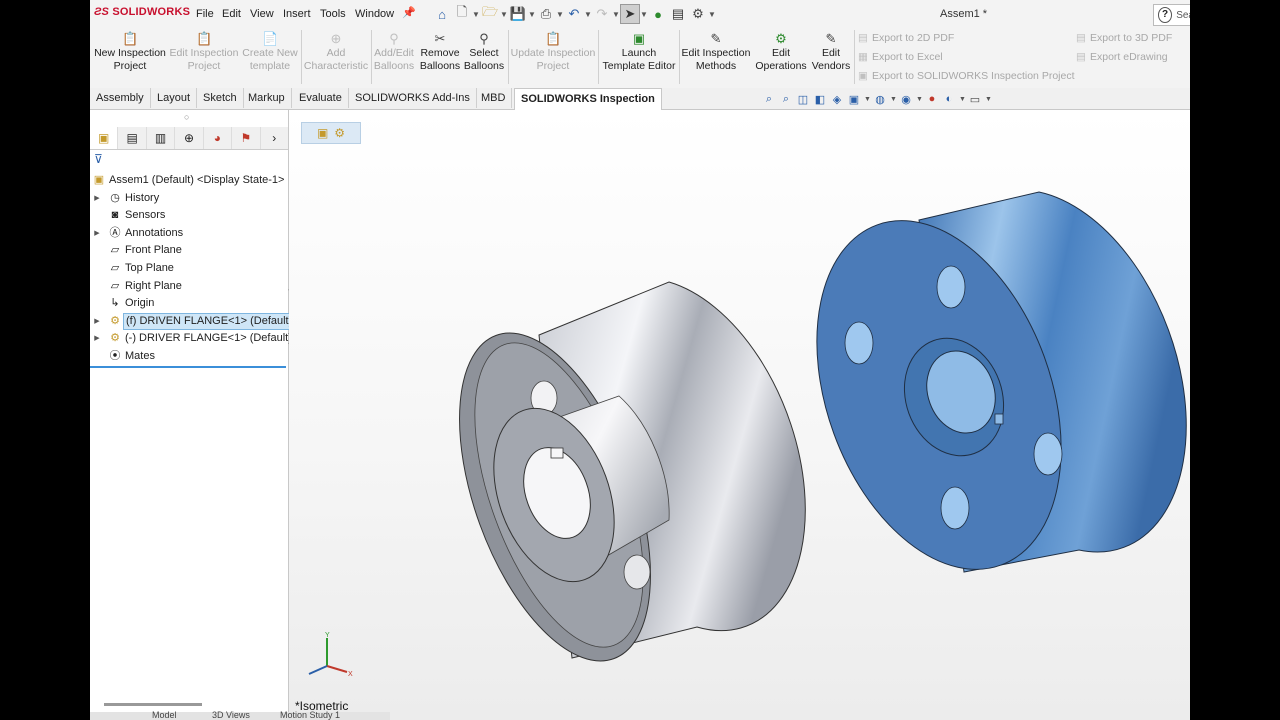 The image size is (1280, 720). I want to click on redo-icon: ↷, so click(602, 14).